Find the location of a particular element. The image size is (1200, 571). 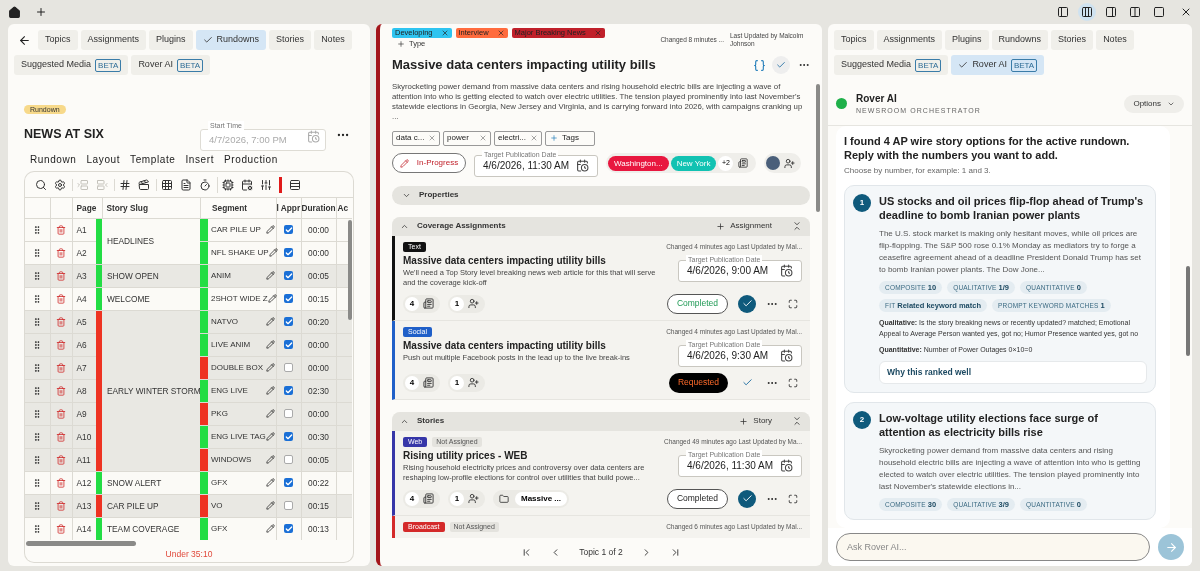

add-button: Assignment is located at coordinates (744, 226).